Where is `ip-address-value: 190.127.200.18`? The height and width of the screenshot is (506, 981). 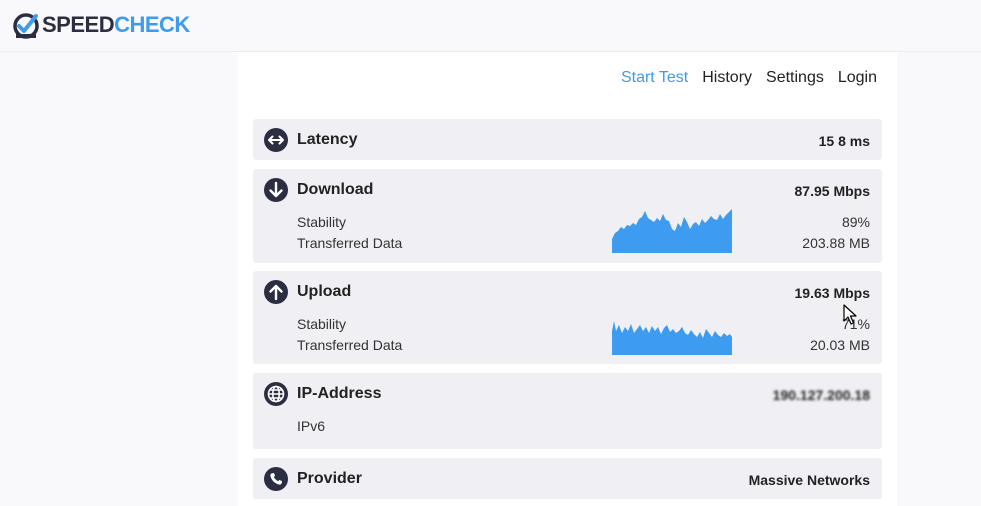
ip-address-value: 190.127.200.18 is located at coordinates (821, 395).